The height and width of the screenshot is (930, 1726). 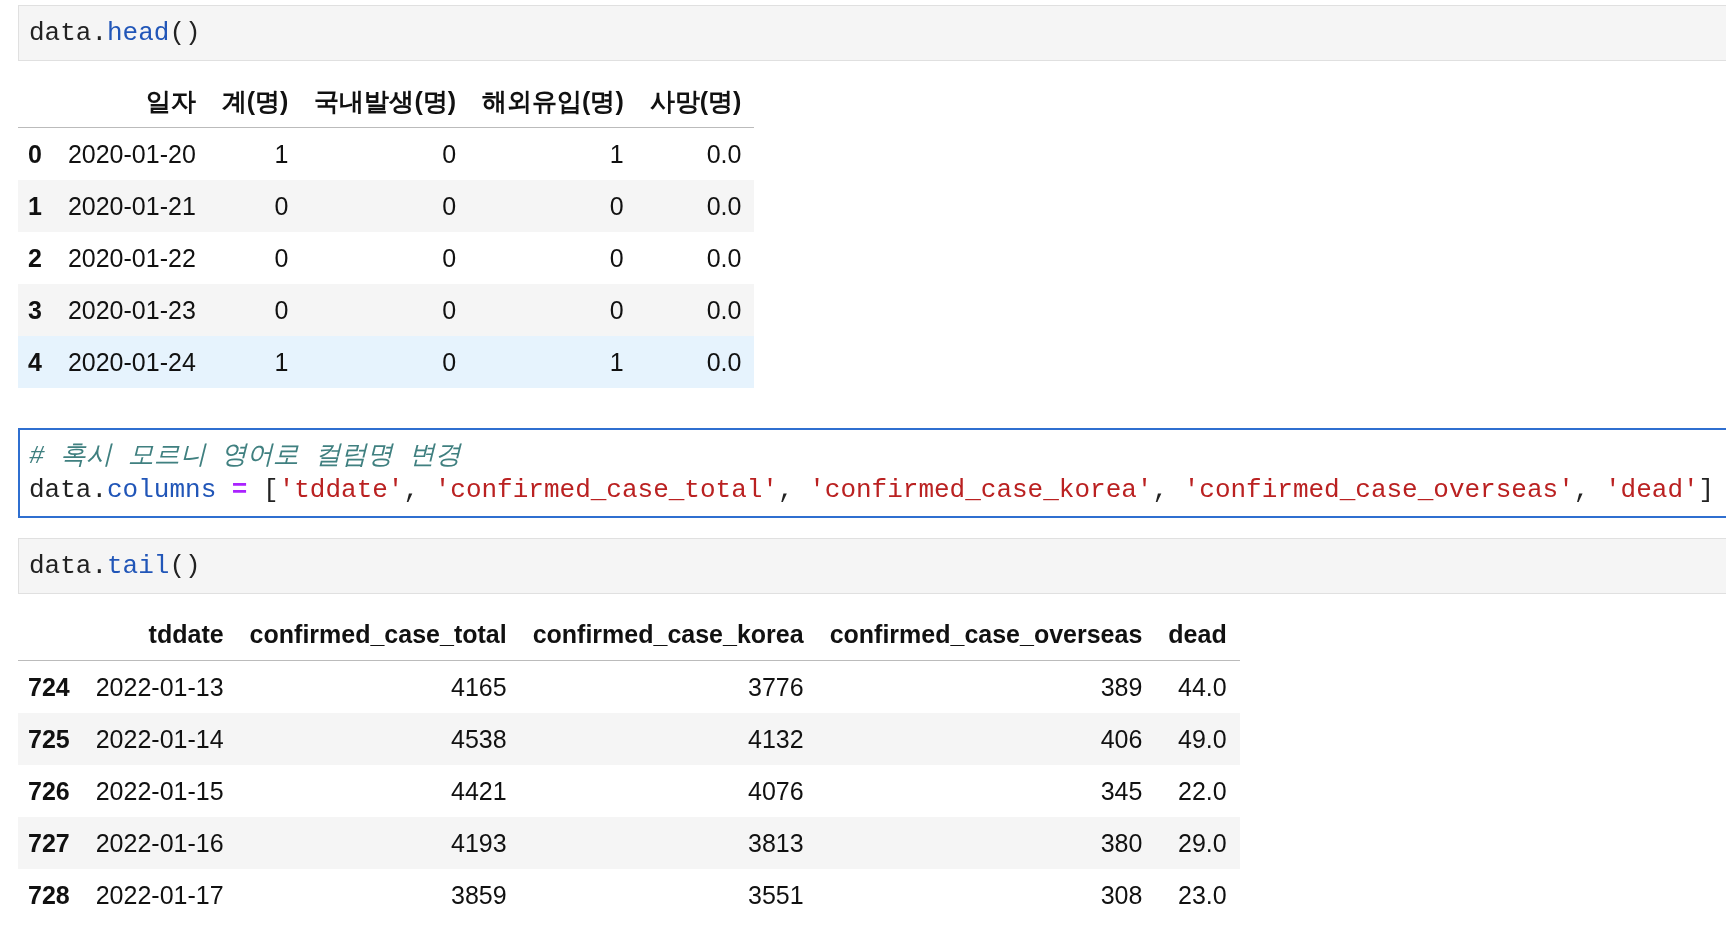 What do you see at coordinates (1197, 843) in the screenshot?
I see `table-cell: 29.0` at bounding box center [1197, 843].